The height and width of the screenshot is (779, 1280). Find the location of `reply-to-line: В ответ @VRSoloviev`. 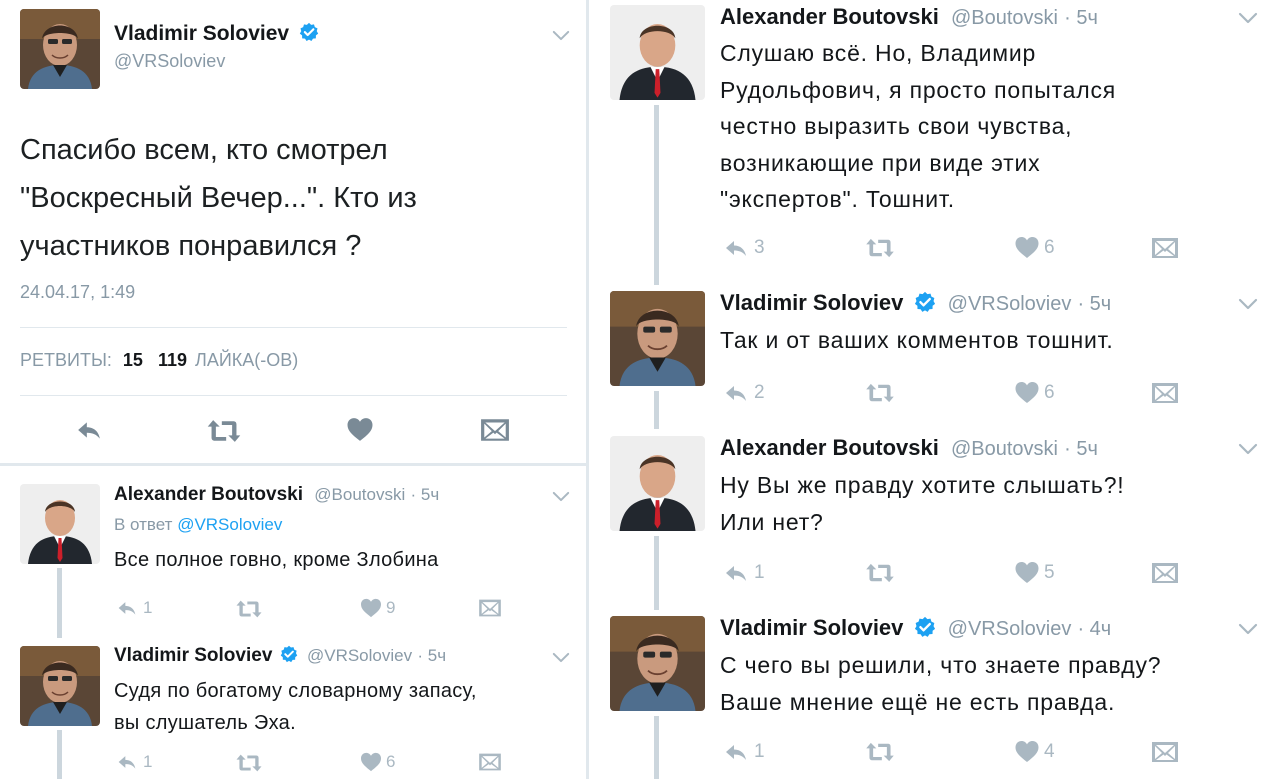

reply-to-line: В ответ @VRSoloviev is located at coordinates (198, 525).